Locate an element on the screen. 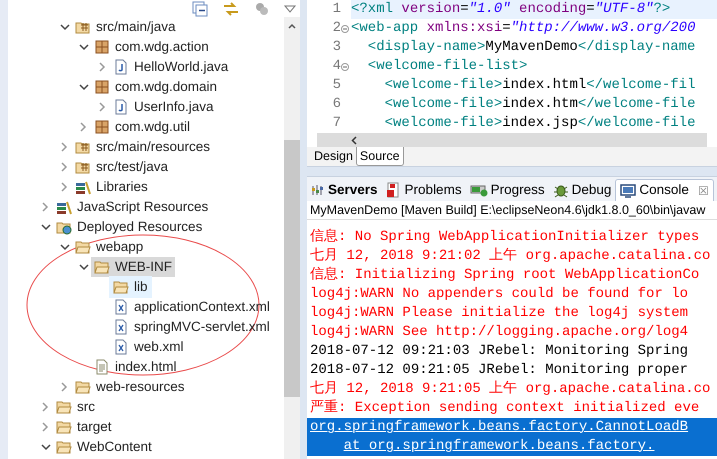 The width and height of the screenshot is (717, 459). tree-item: src is located at coordinates (75, 407).